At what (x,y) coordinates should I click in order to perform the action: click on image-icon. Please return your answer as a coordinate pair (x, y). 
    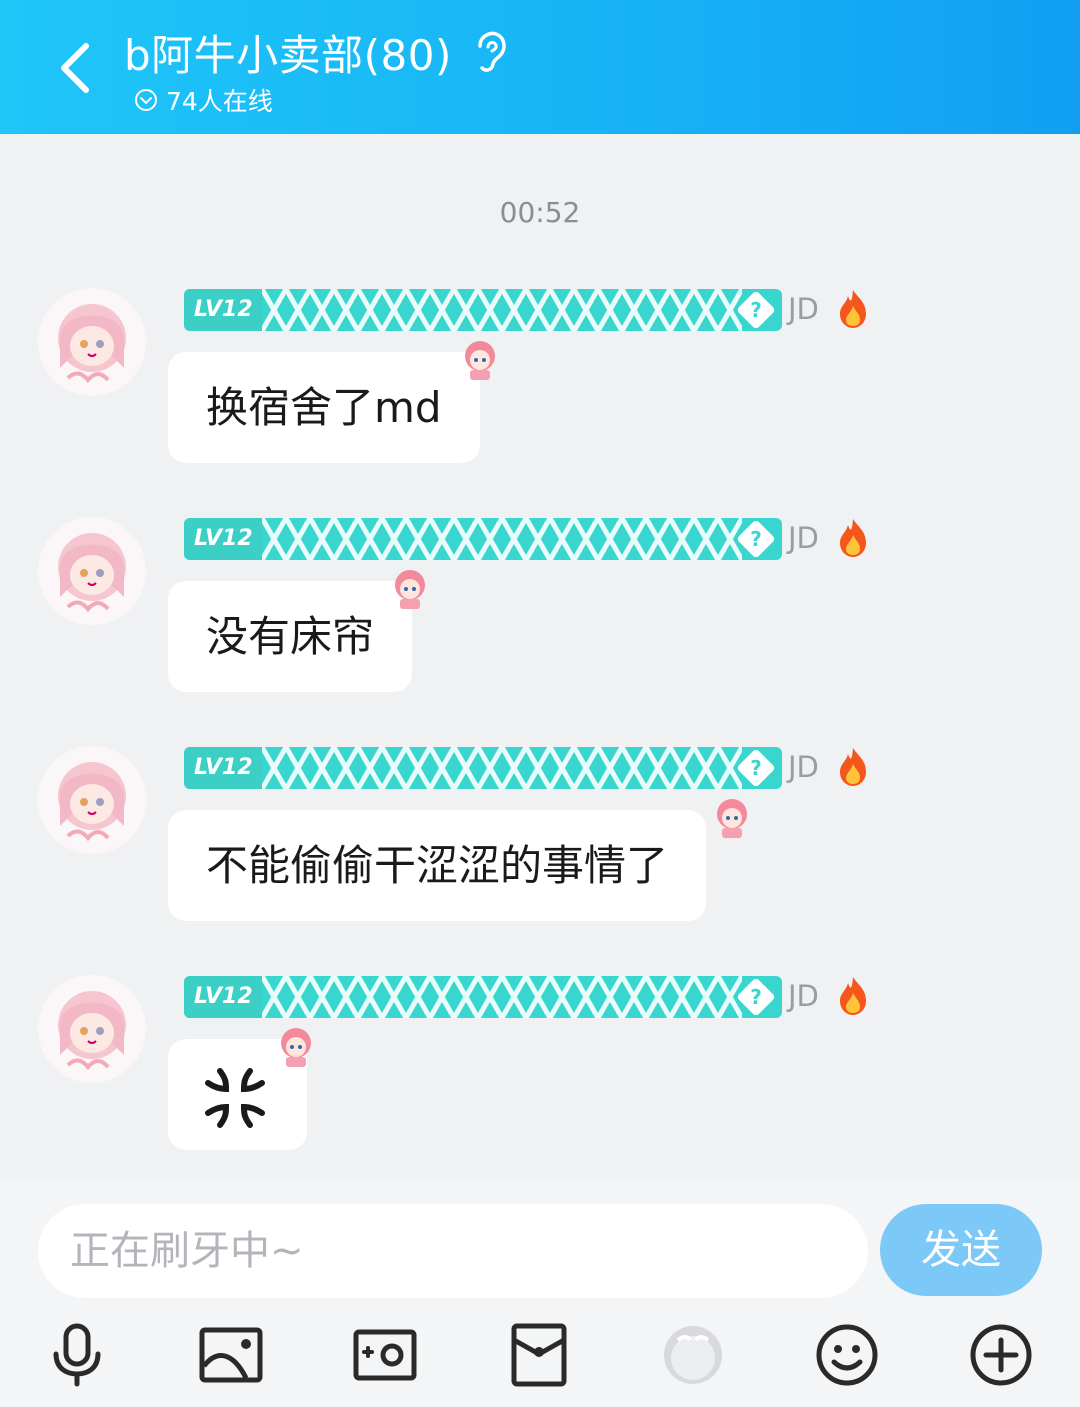
    Looking at the image, I should click on (231, 1355).